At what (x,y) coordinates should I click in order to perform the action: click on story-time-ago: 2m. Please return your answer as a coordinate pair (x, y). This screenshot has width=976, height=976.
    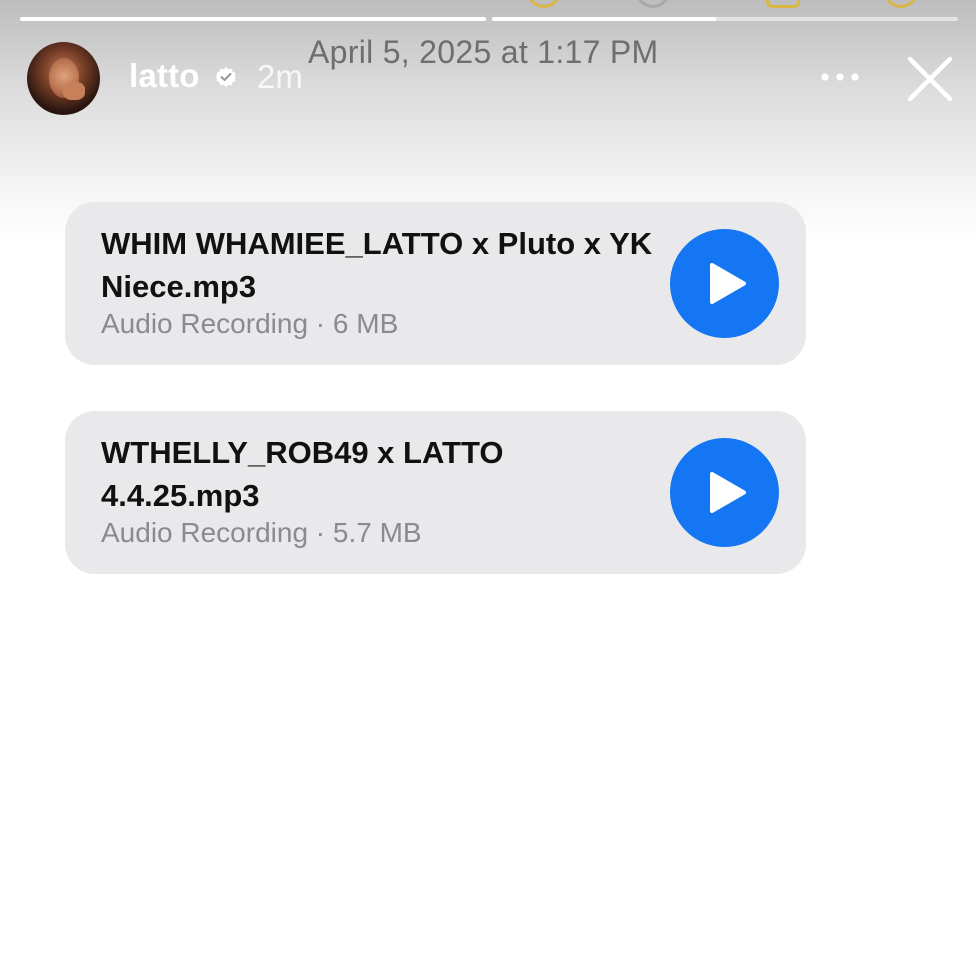
    Looking at the image, I should click on (280, 76).